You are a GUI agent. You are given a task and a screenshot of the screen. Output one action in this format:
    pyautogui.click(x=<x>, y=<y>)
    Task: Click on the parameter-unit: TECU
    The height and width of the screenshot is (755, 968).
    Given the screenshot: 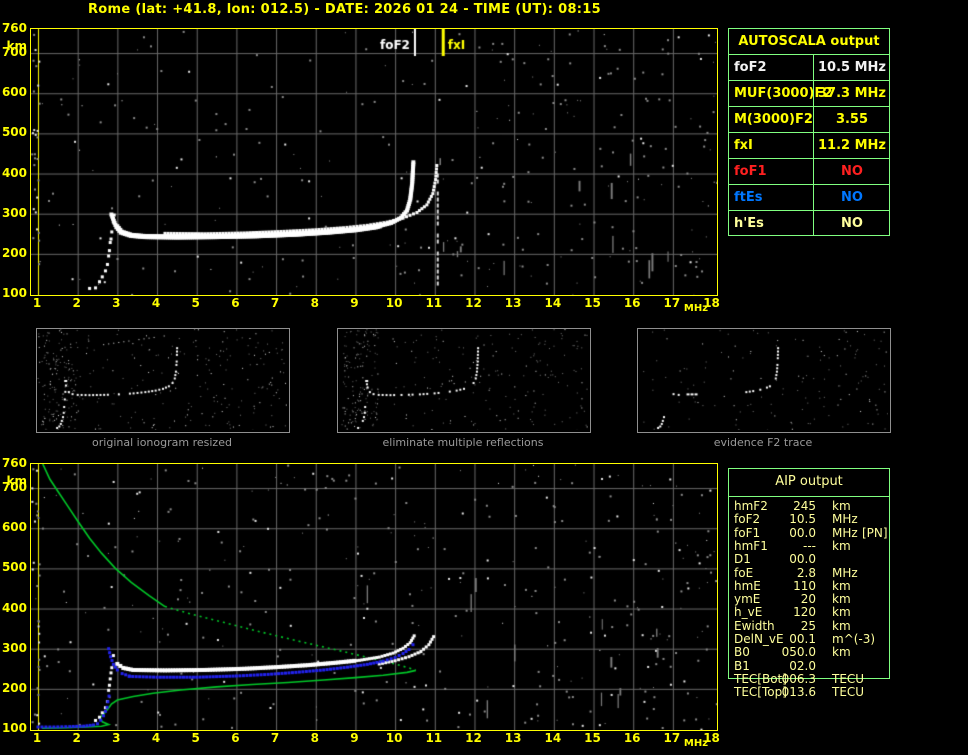 What is the action you would take?
    pyautogui.click(x=848, y=692)
    